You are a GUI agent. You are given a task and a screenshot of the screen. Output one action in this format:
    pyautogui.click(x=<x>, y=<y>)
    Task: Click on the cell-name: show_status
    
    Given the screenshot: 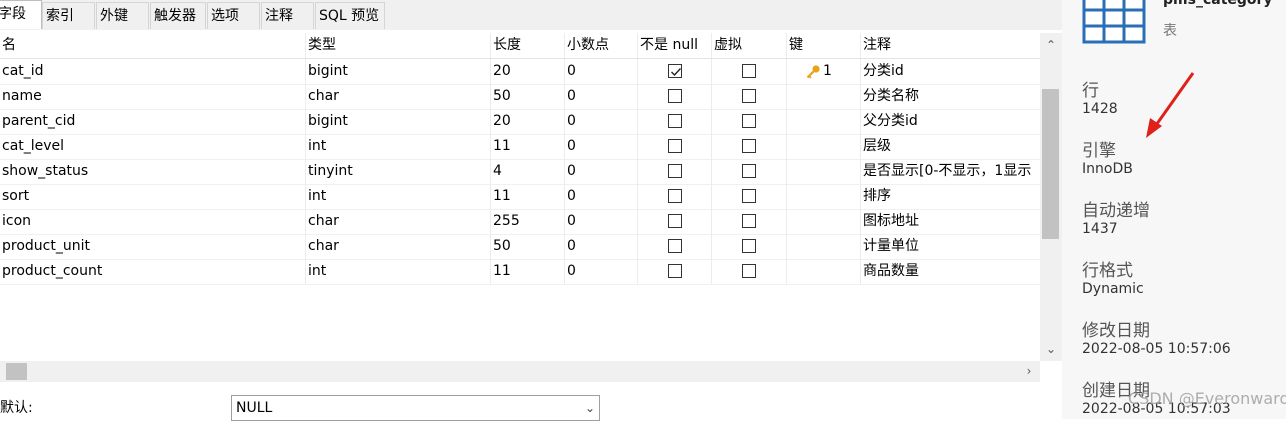 What is the action you would take?
    pyautogui.click(x=153, y=171)
    